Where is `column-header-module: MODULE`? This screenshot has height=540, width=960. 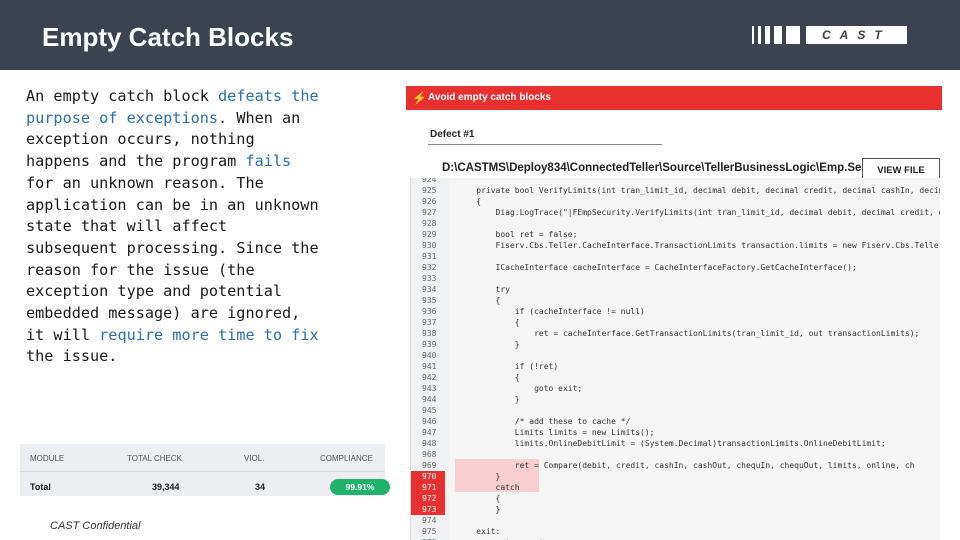
column-header-module: MODULE is located at coordinates (47, 458).